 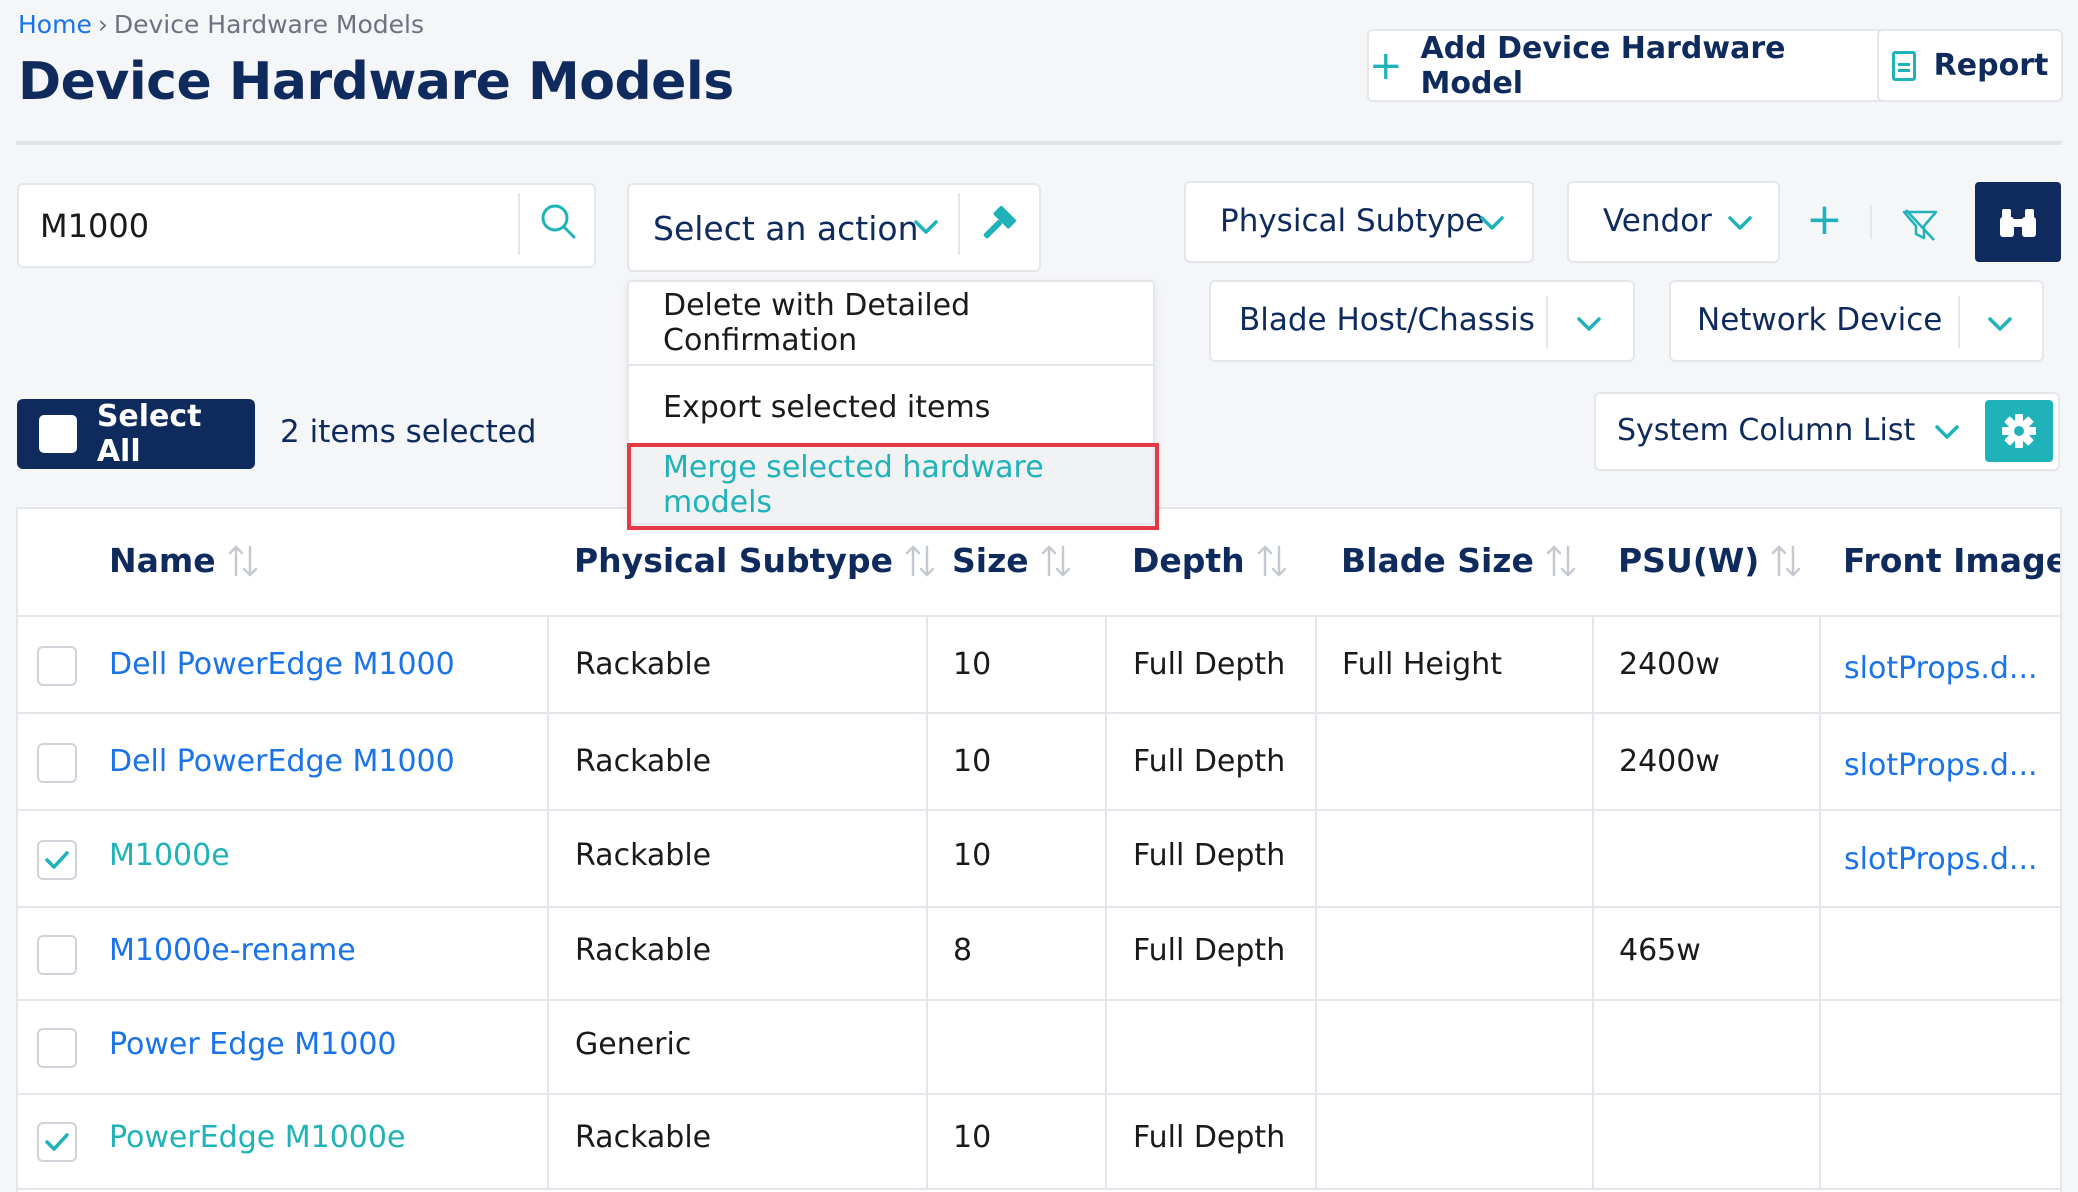 I want to click on breadcrumb-home-link: Home, so click(x=55, y=24).